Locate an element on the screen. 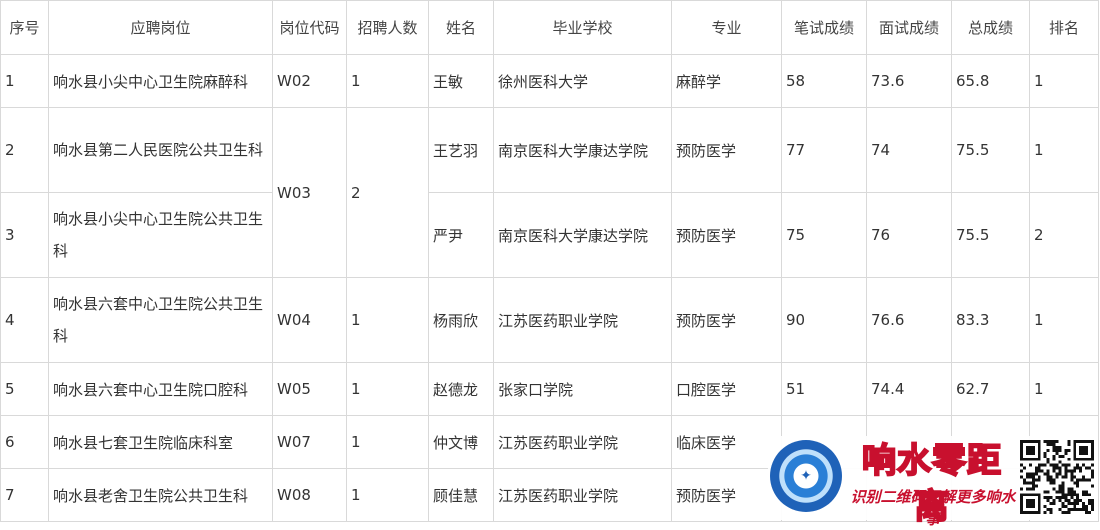 This screenshot has height=530, width=1100. cell-code: W07 is located at coordinates (309, 442).